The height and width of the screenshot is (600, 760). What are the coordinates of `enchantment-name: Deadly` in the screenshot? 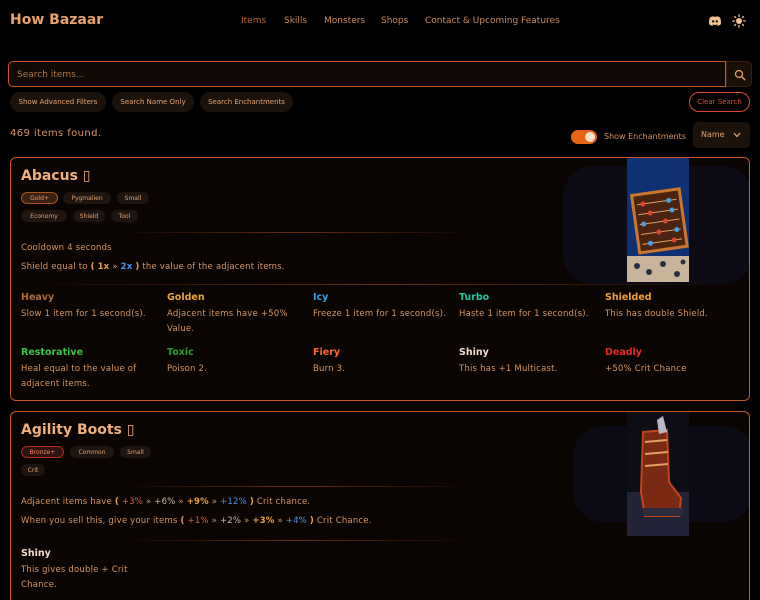 It's located at (623, 352).